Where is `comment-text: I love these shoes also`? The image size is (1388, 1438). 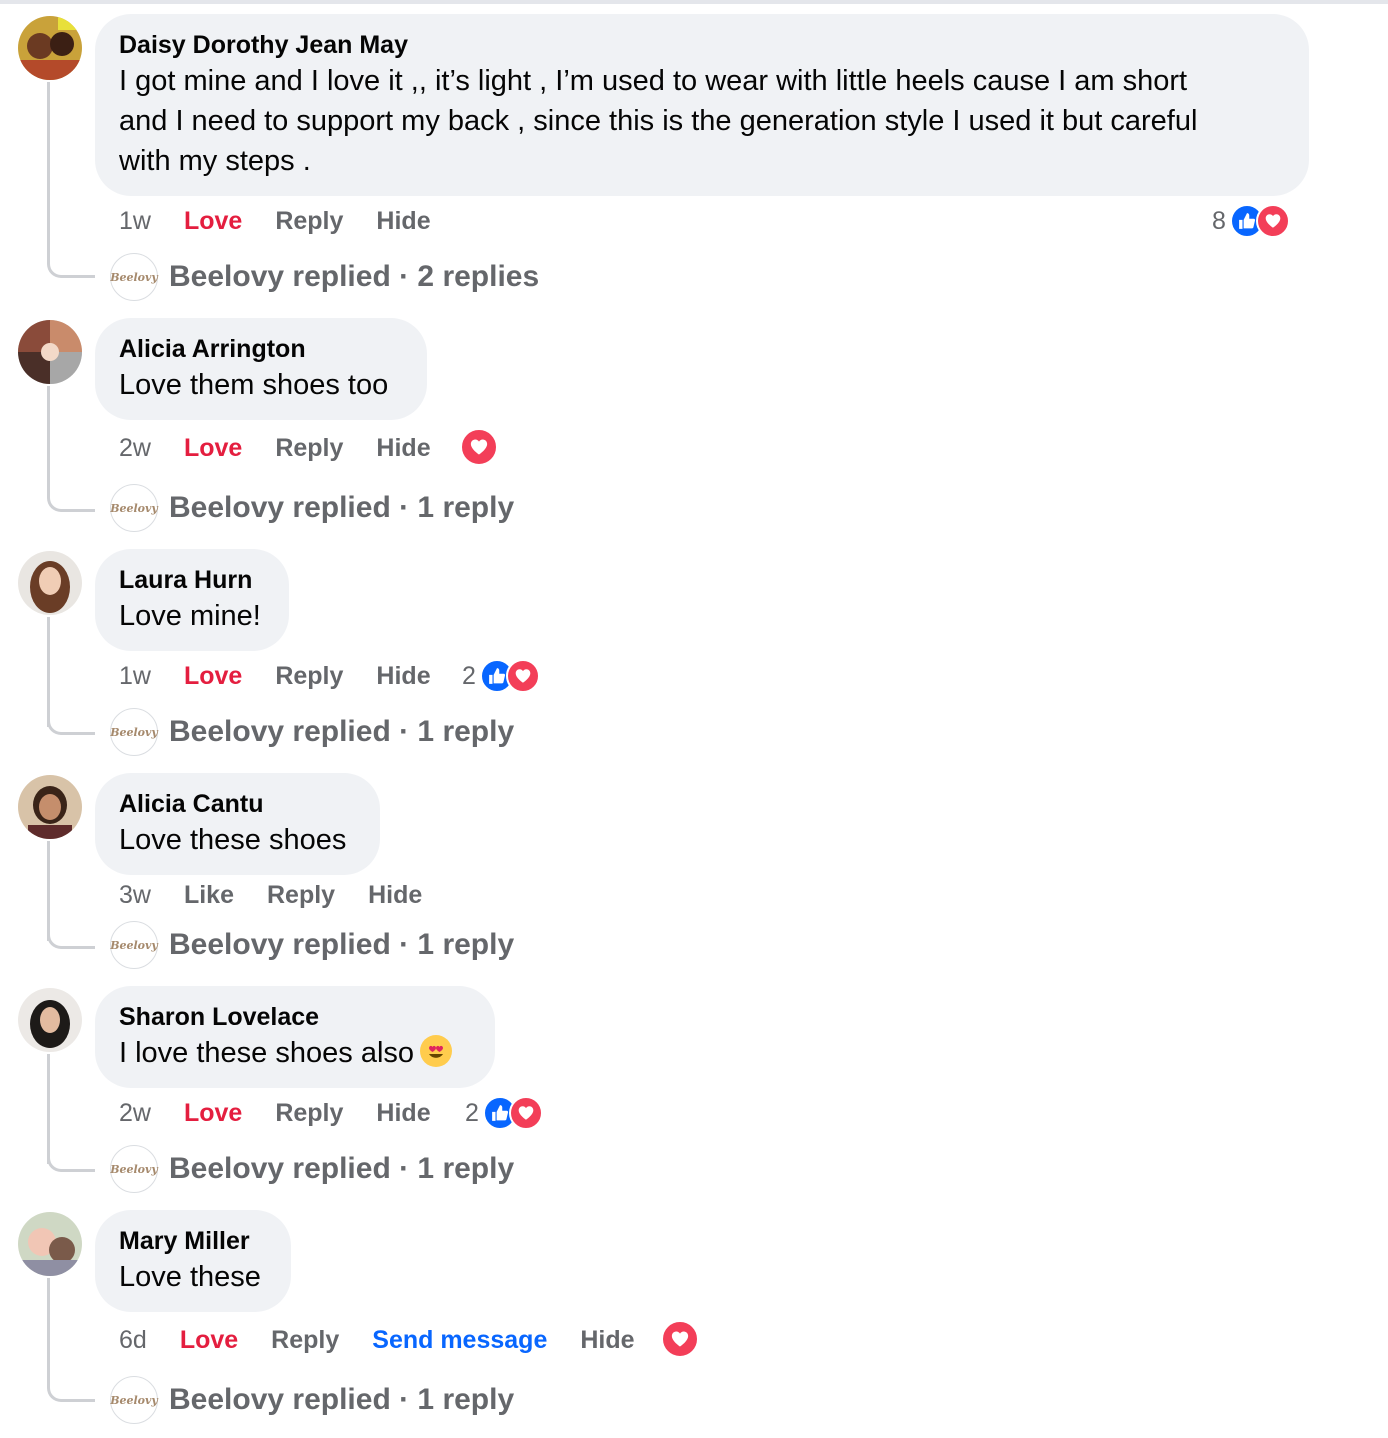
comment-text: I love these shoes also is located at coordinates (295, 1053).